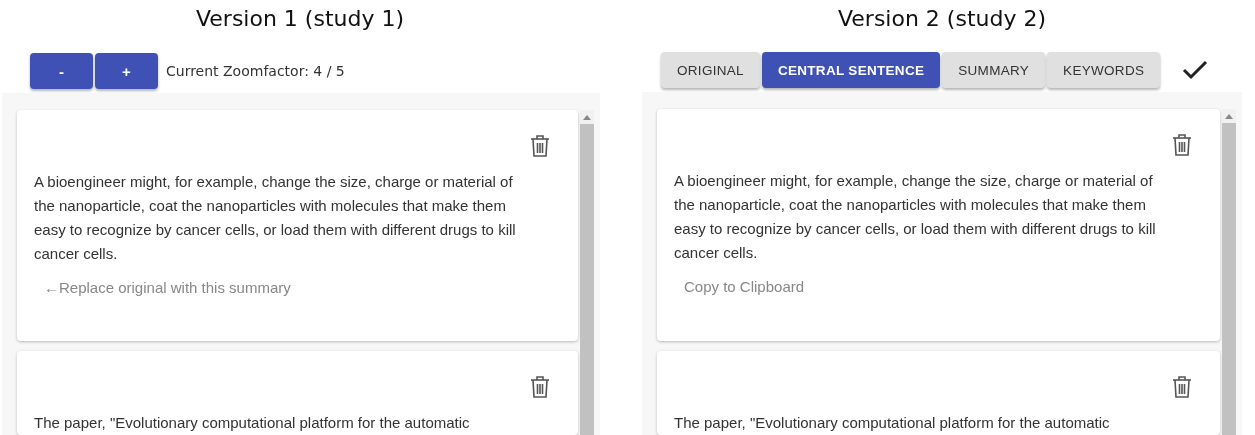  I want to click on card-action-link: Copy to Clipboard, so click(937, 286).